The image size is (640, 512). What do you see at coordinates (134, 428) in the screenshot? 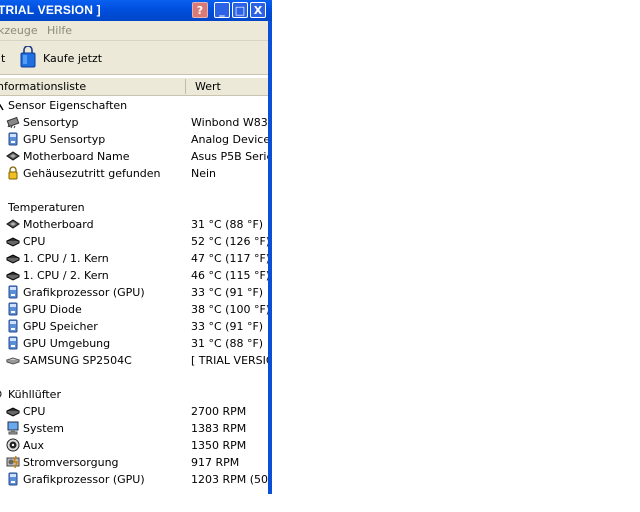
I see `list-item: System 1383 RPM` at bounding box center [134, 428].